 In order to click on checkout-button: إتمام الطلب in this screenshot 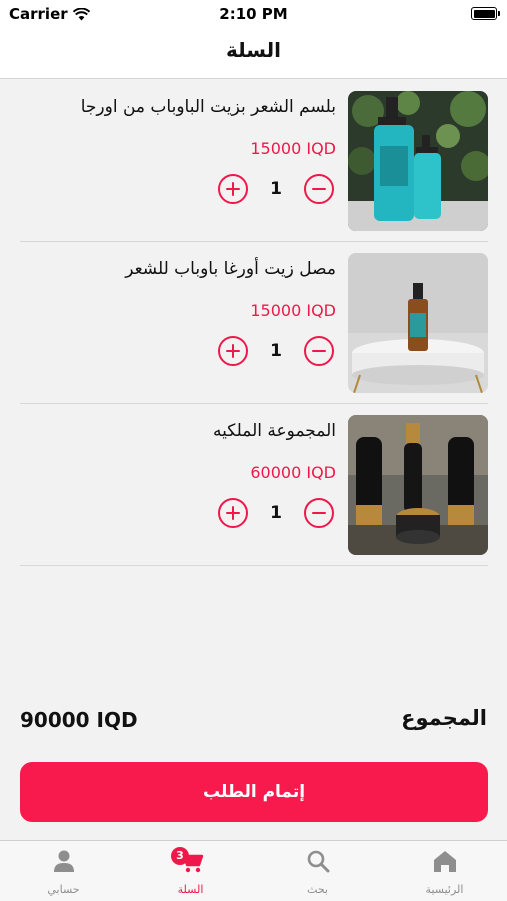, I will do `click(254, 792)`.